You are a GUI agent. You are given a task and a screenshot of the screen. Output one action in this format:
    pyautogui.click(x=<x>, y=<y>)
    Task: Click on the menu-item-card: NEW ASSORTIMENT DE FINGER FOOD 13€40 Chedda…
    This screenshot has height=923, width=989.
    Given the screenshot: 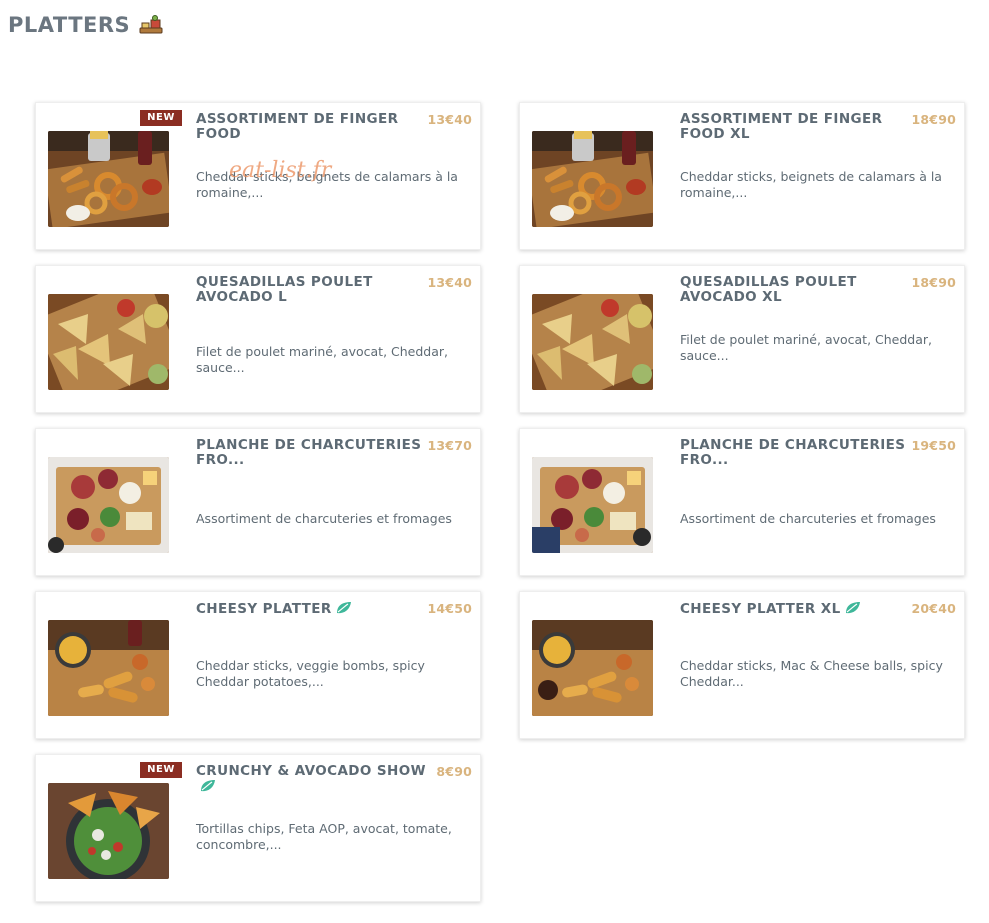 What is the action you would take?
    pyautogui.click(x=258, y=176)
    